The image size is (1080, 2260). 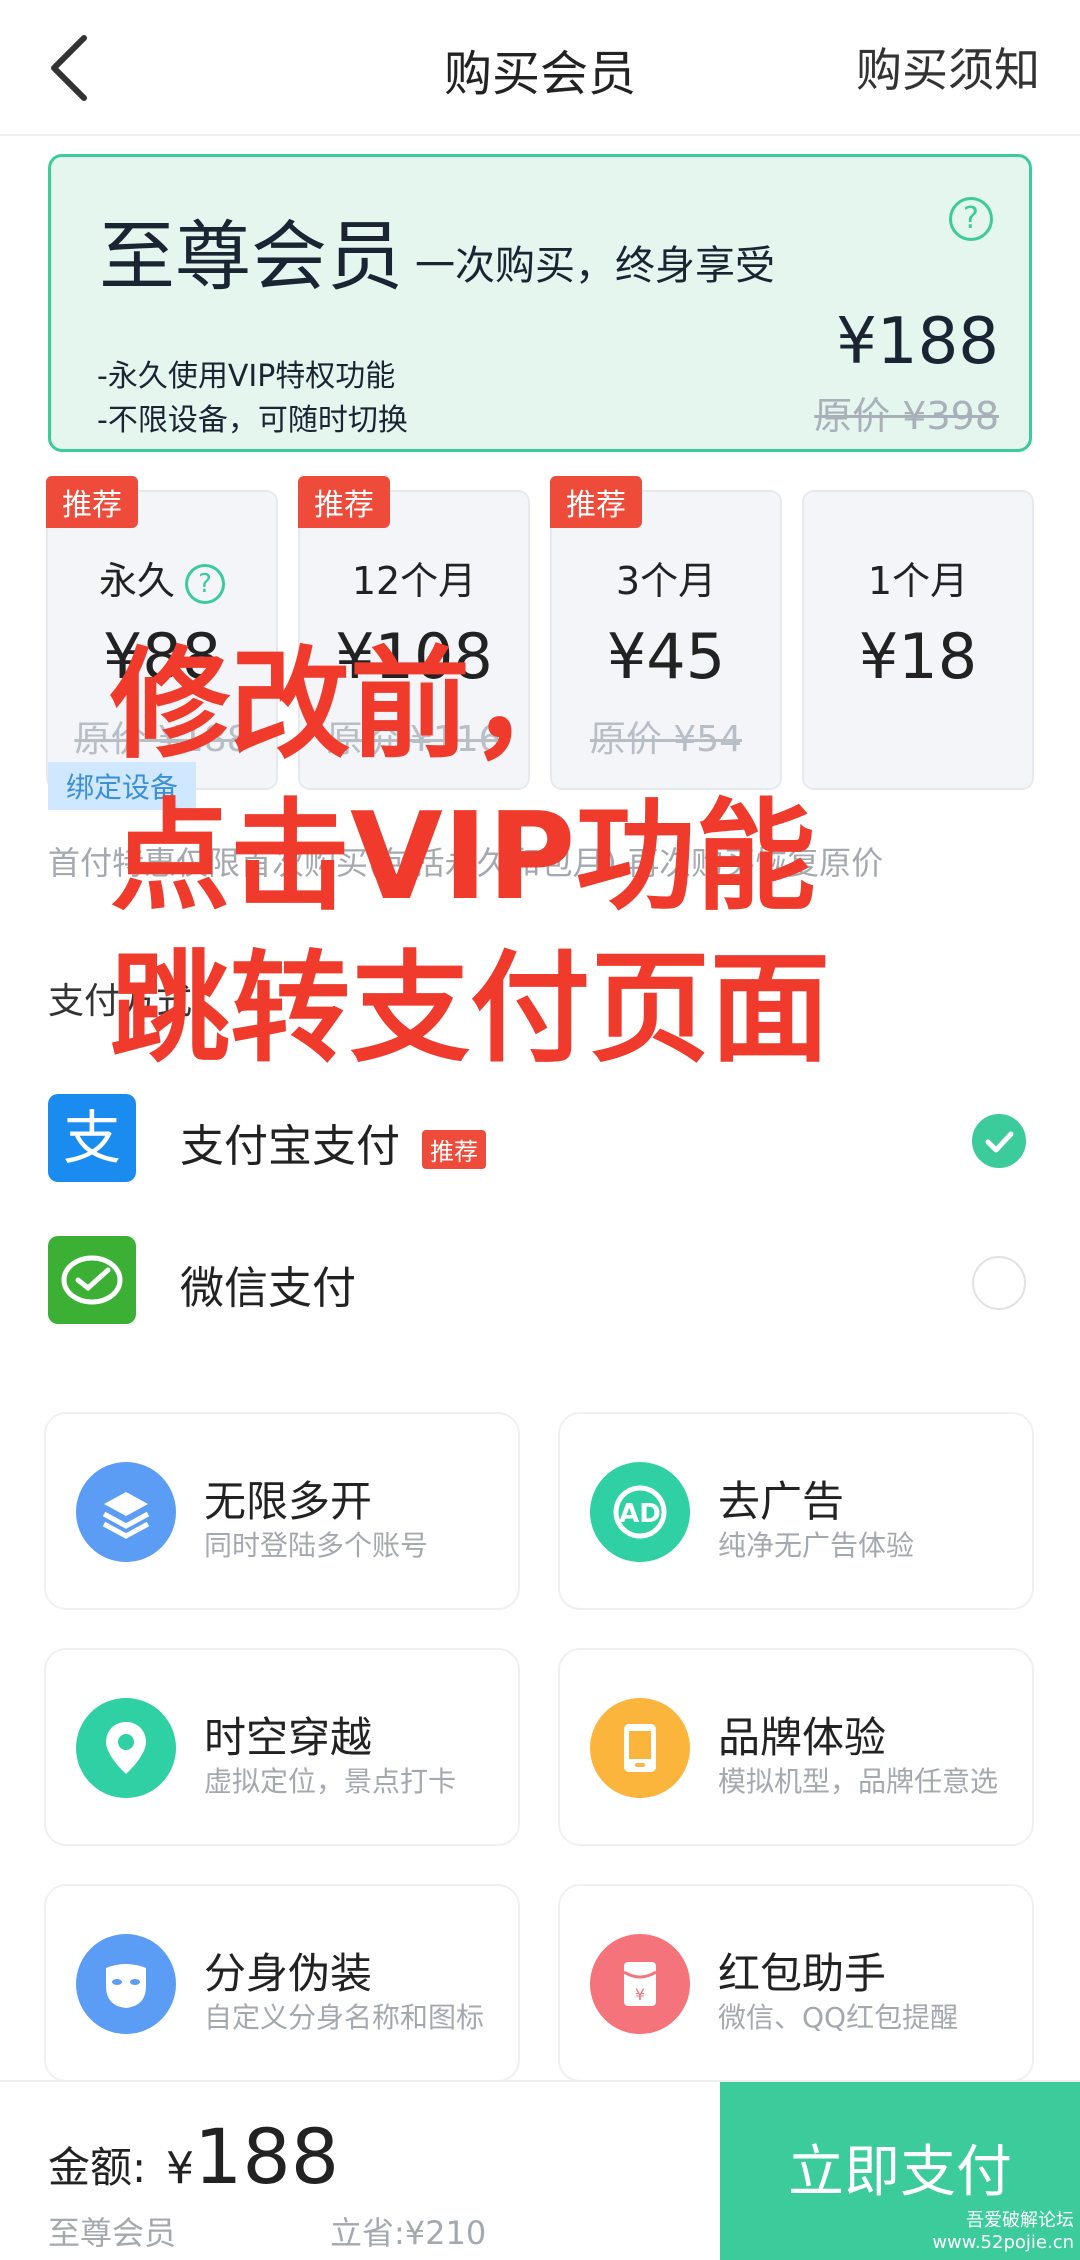 I want to click on wechat-pay-icon, so click(x=92, y=1280).